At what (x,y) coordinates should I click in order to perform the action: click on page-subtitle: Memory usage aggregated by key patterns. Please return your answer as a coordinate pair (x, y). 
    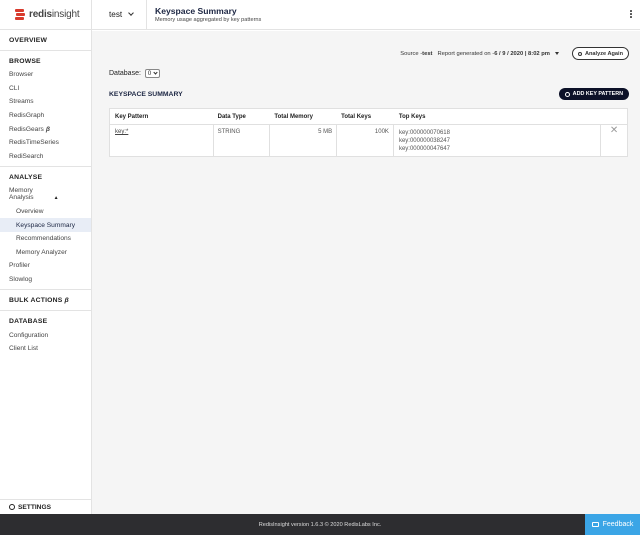
    Looking at the image, I should click on (208, 20).